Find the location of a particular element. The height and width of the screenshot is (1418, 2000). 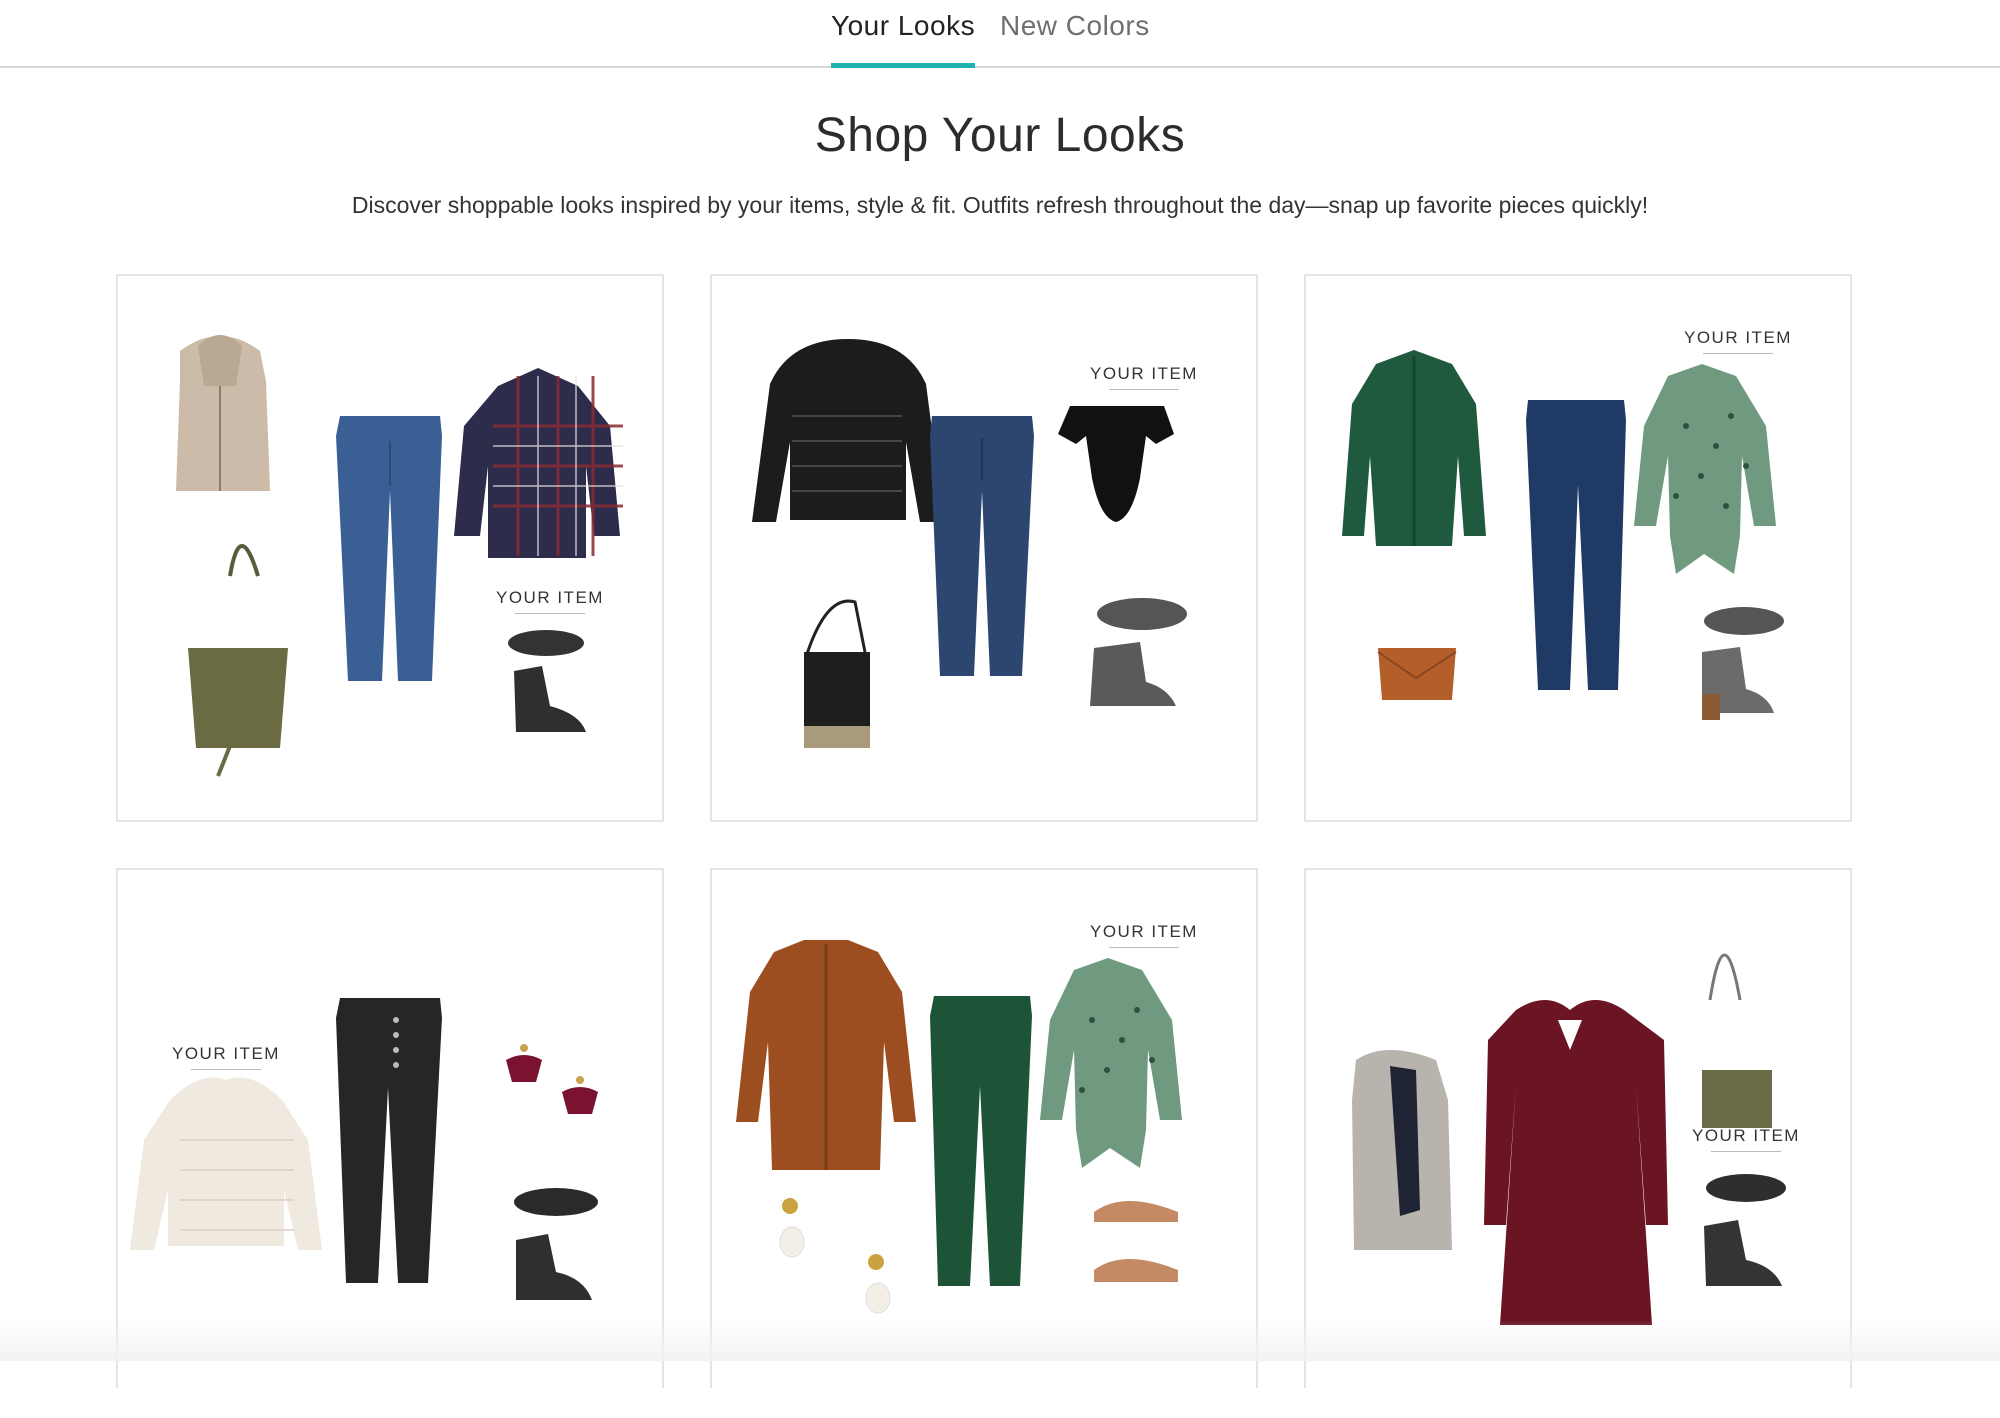

look-tabs: Your Looks New Colors is located at coordinates (1000, 34).